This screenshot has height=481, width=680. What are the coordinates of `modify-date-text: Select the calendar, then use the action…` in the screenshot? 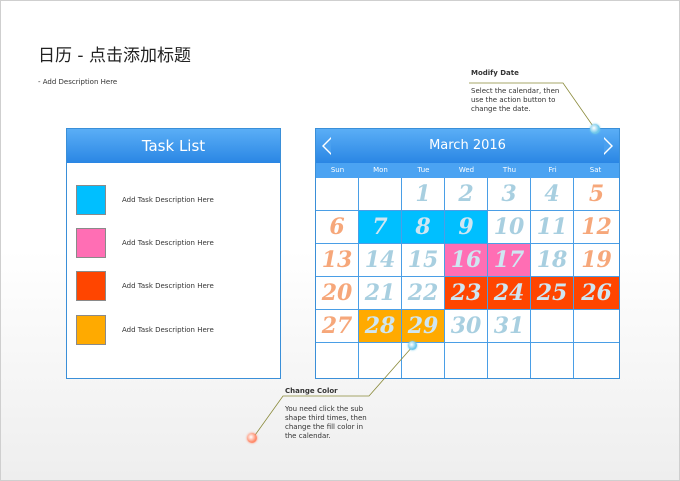 It's located at (515, 100).